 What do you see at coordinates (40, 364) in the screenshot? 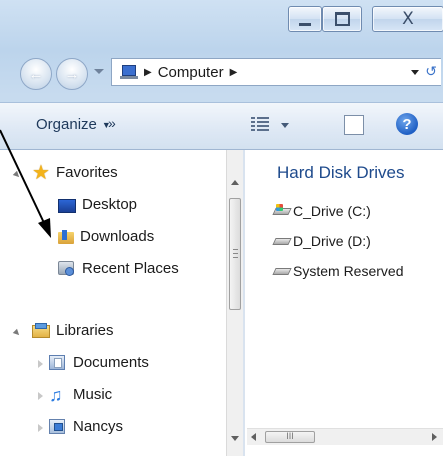
I see `documents-expander` at bounding box center [40, 364].